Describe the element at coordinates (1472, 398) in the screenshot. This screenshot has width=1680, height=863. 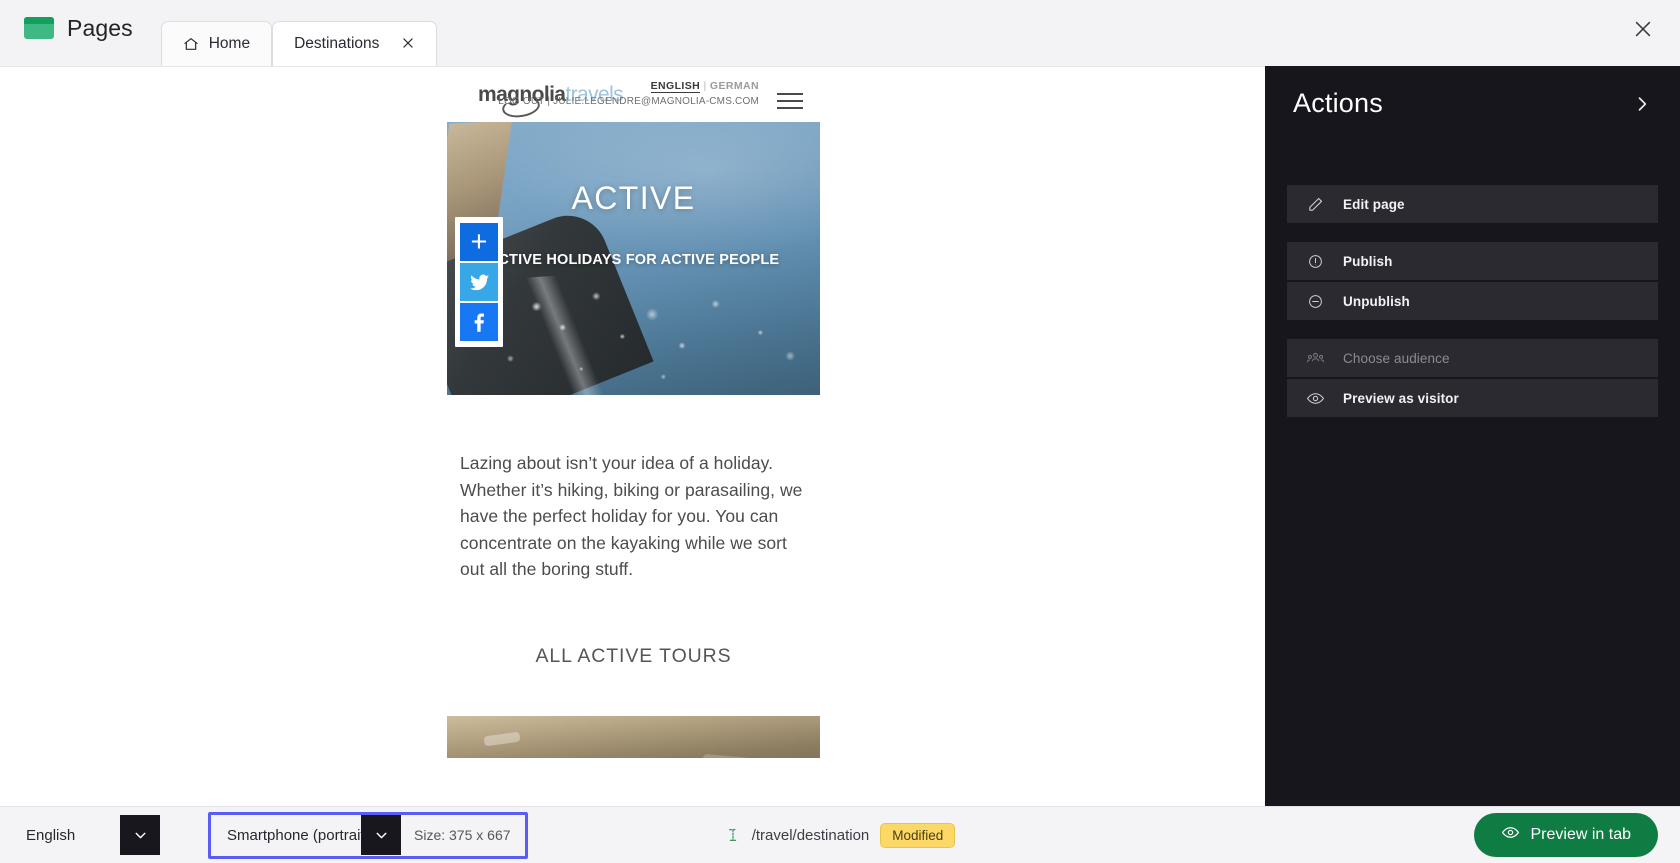
I see `action-preview-as-visitor: Preview as visitor` at that location.